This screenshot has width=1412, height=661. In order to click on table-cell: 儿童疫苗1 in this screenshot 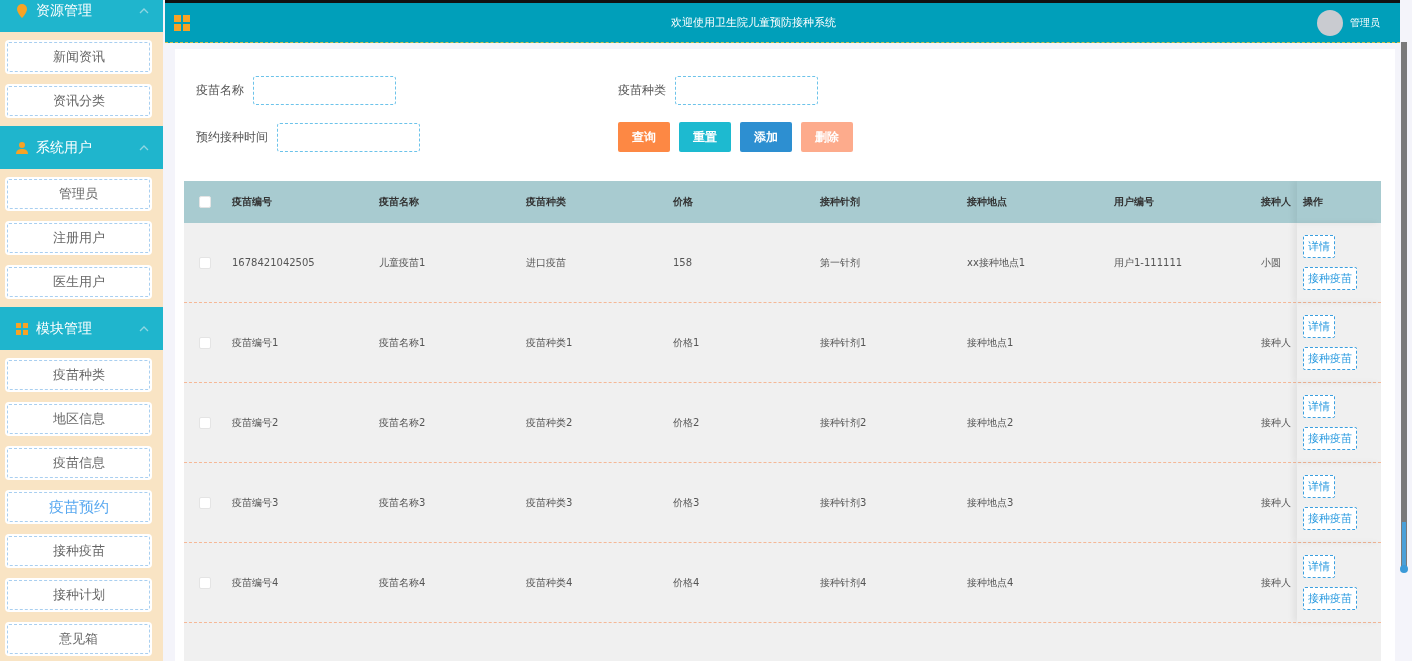, I will do `click(402, 262)`.